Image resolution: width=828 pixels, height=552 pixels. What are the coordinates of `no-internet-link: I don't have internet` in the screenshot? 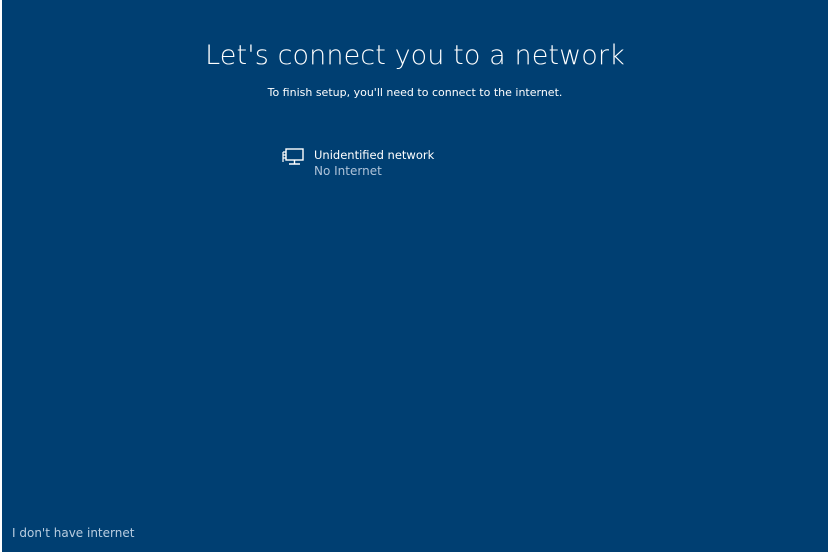 It's located at (73, 533).